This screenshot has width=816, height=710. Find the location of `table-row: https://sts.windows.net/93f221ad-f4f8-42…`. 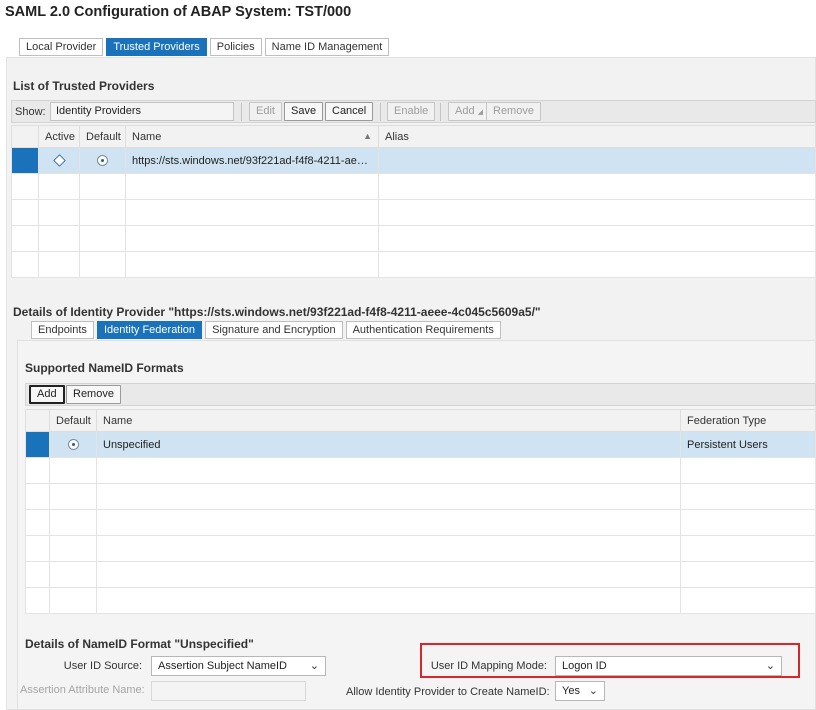

table-row: https://sts.windows.net/93f221ad-f4f8-42… is located at coordinates (413, 160).